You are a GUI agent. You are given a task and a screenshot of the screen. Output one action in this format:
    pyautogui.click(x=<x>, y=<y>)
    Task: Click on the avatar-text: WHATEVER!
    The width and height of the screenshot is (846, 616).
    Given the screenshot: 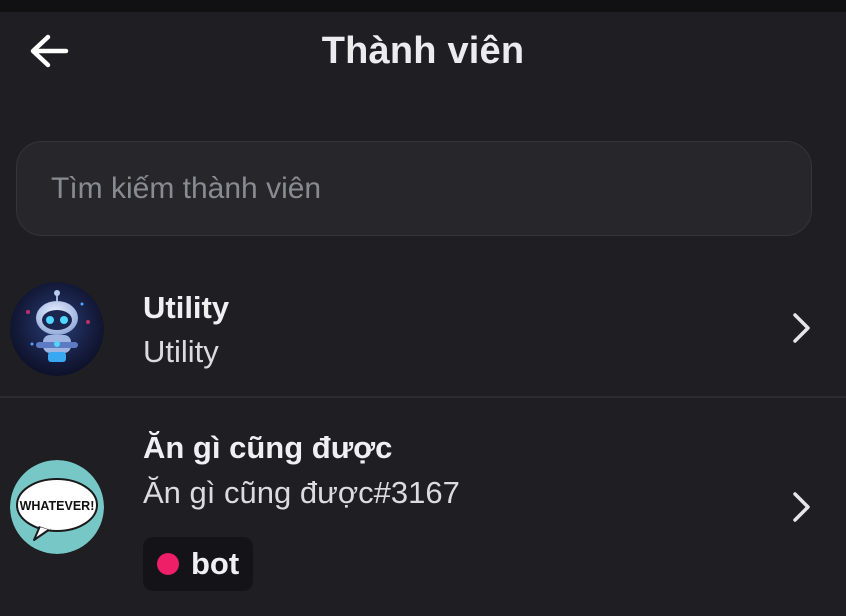 What is the action you would take?
    pyautogui.click(x=57, y=506)
    